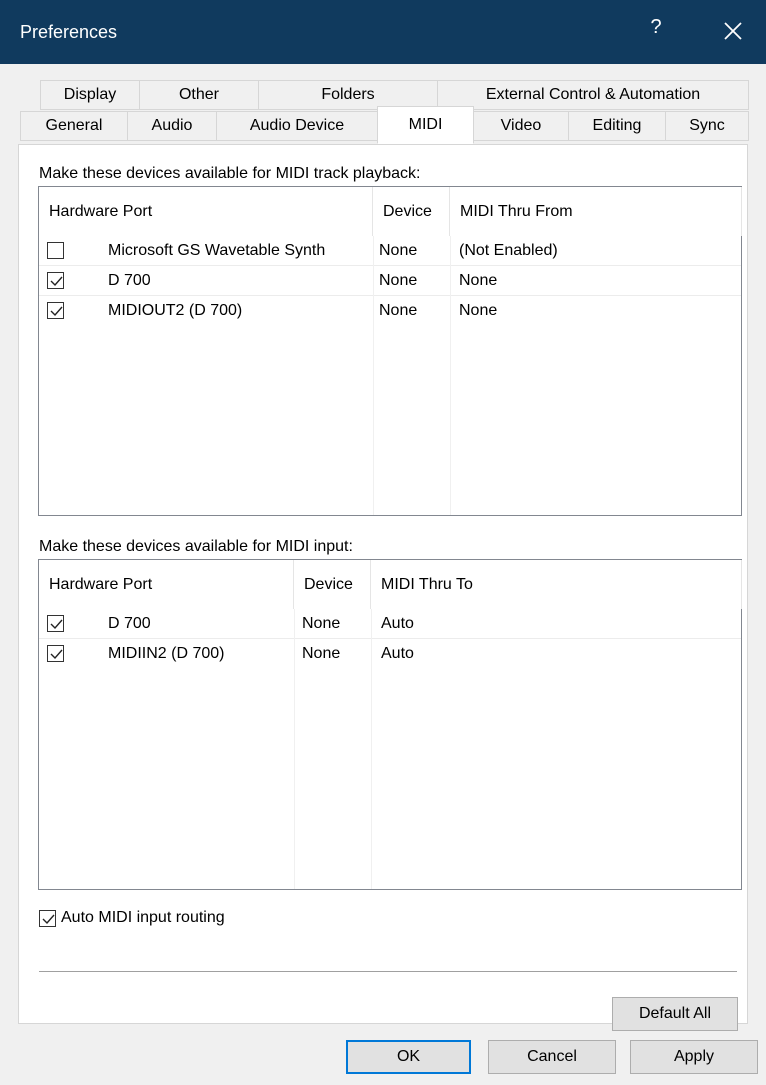 The image size is (766, 1085). Describe the element at coordinates (166, 653) in the screenshot. I see `hardware-port-cell: MIDIIN2 (D 700)` at that location.